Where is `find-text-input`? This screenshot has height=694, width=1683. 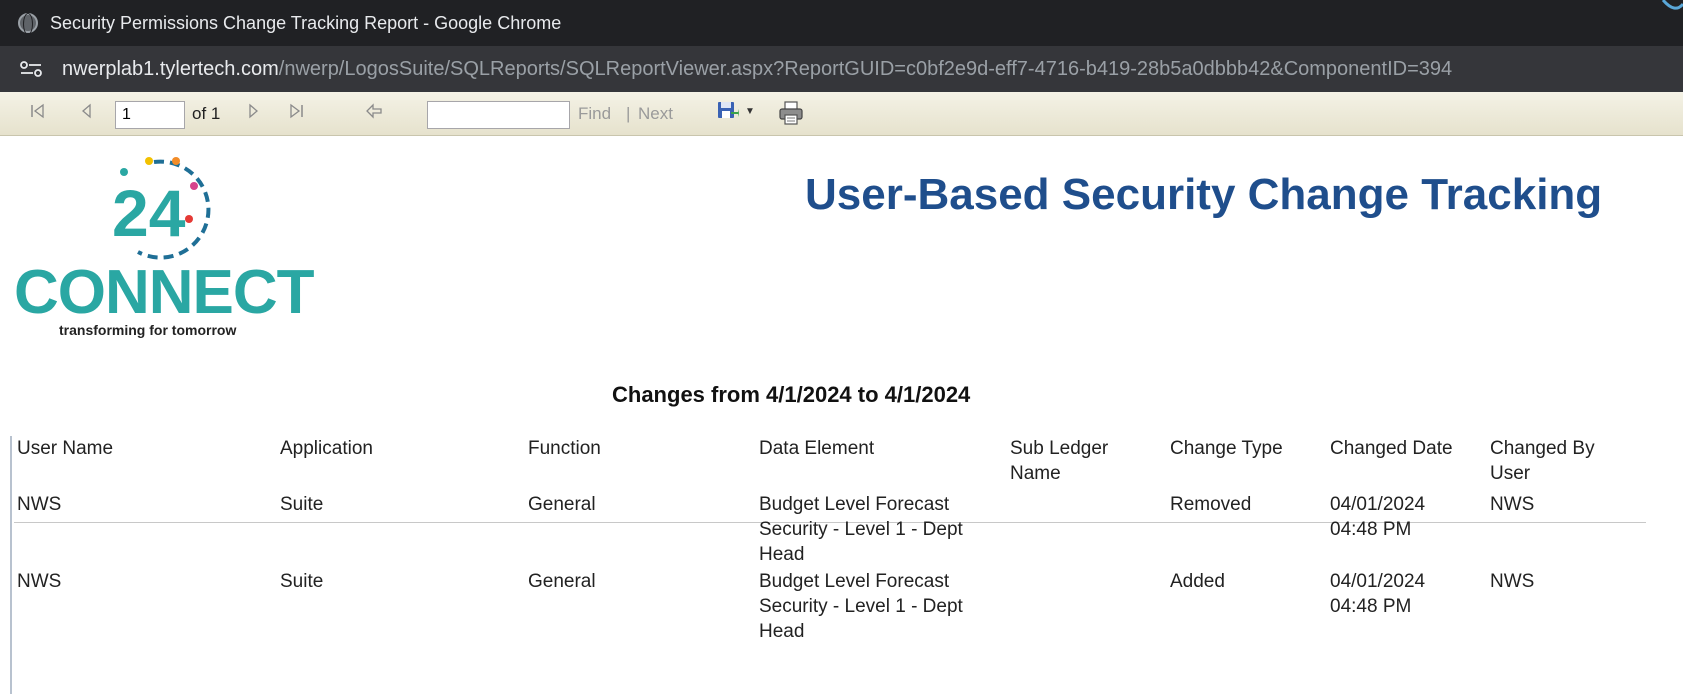 find-text-input is located at coordinates (498, 115).